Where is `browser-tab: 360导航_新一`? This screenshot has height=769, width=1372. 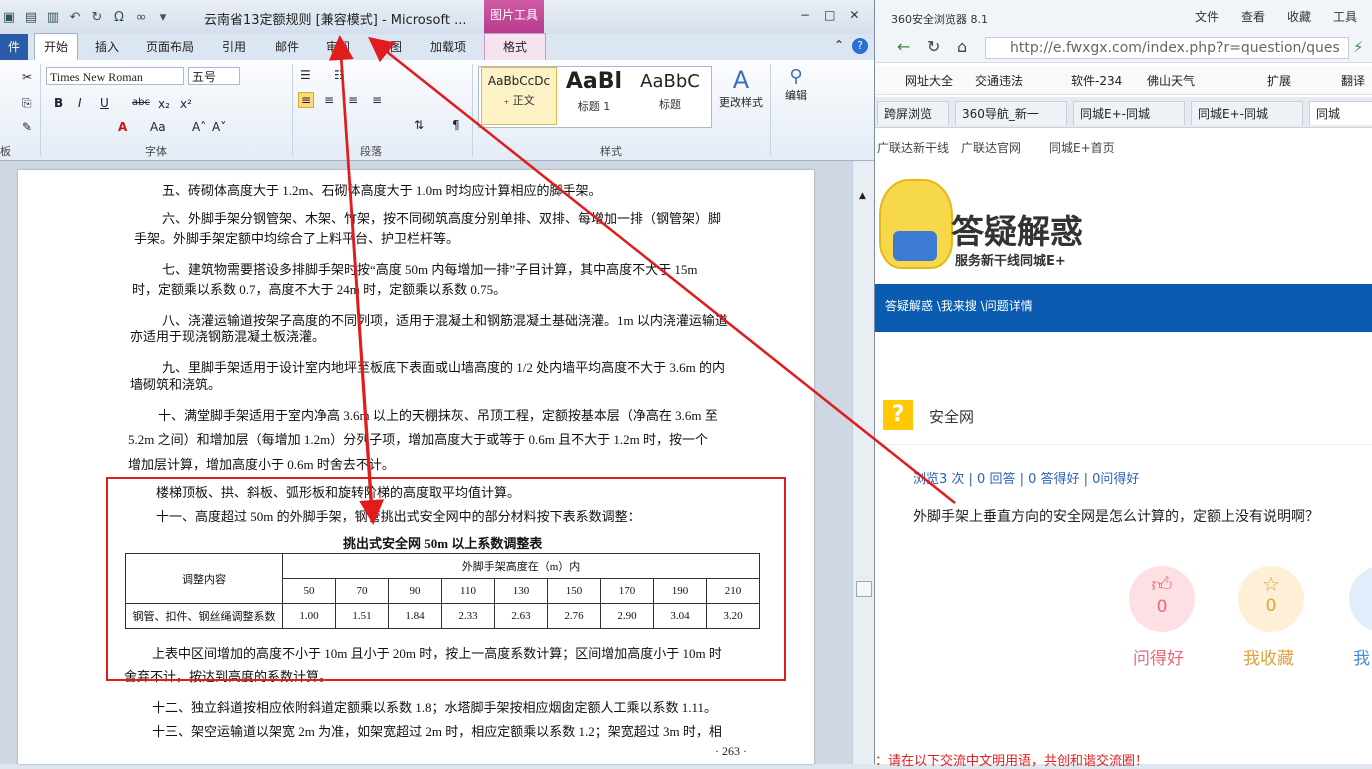
browser-tab: 360导航_新一 is located at coordinates (1011, 113).